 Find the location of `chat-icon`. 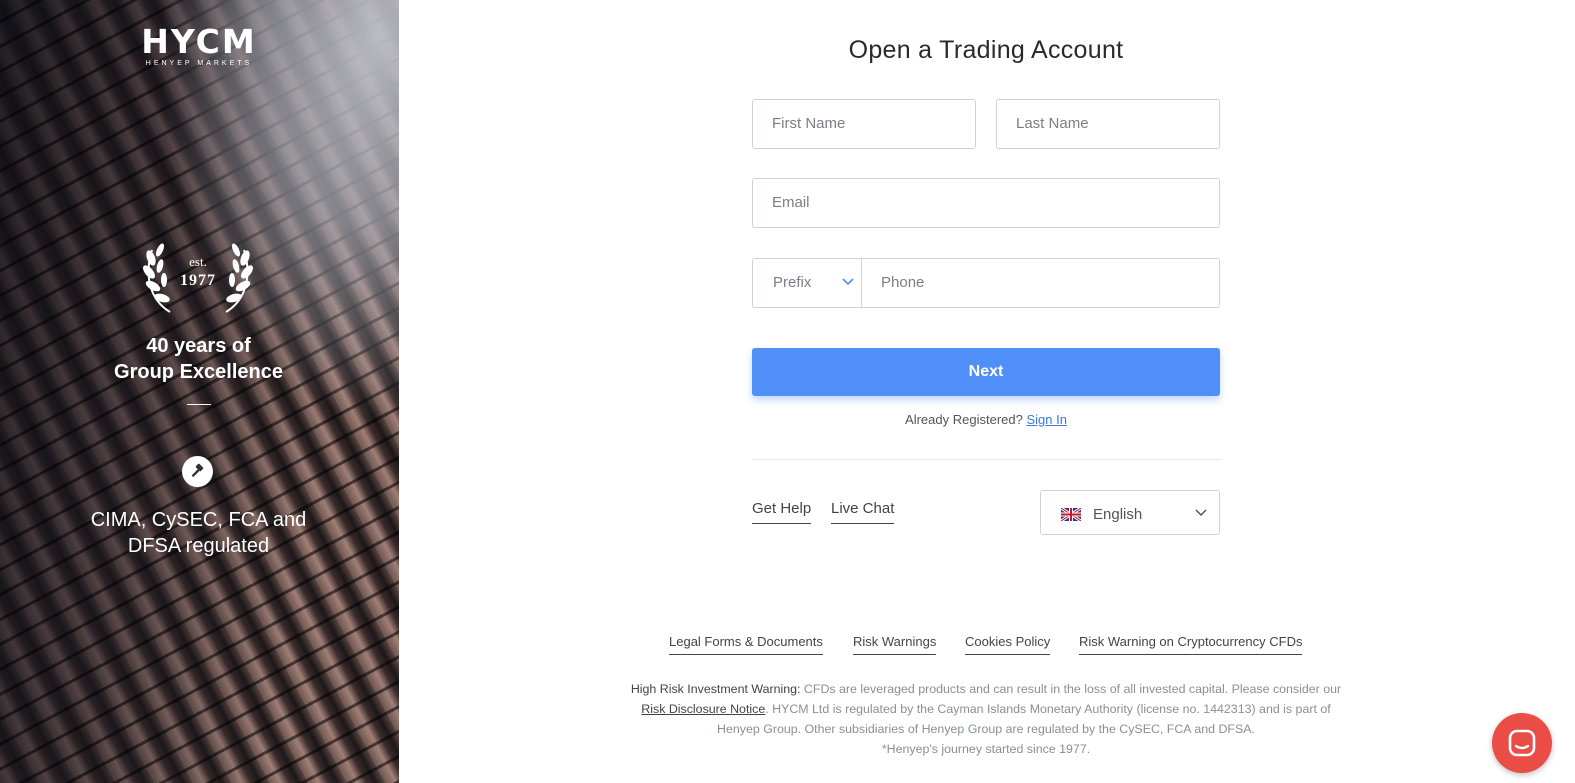

chat-icon is located at coordinates (1522, 743).